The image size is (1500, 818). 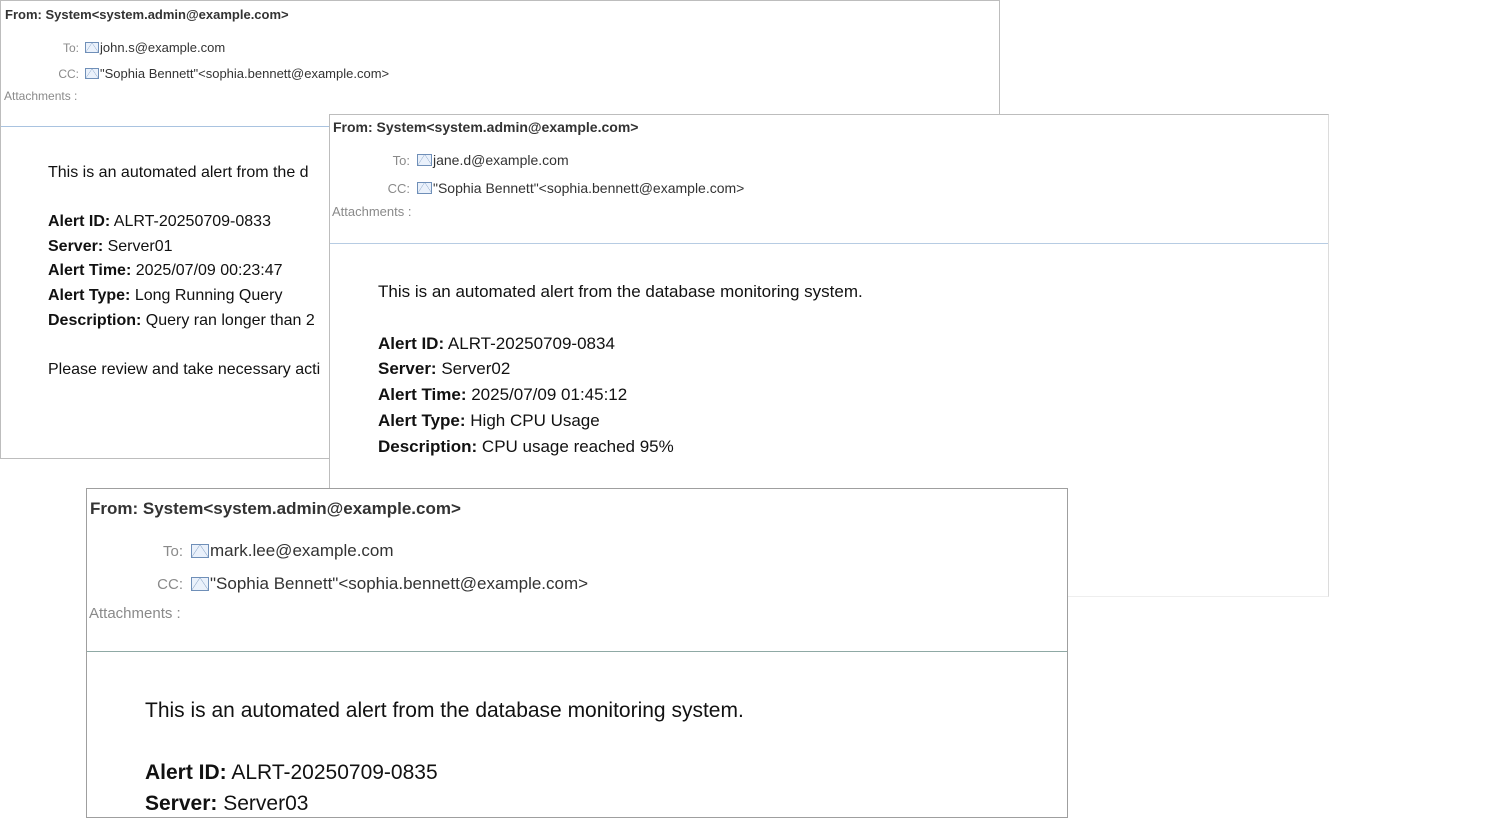 What do you see at coordinates (178, 172) in the screenshot?
I see `body-intro: This is an automated alert from the d` at bounding box center [178, 172].